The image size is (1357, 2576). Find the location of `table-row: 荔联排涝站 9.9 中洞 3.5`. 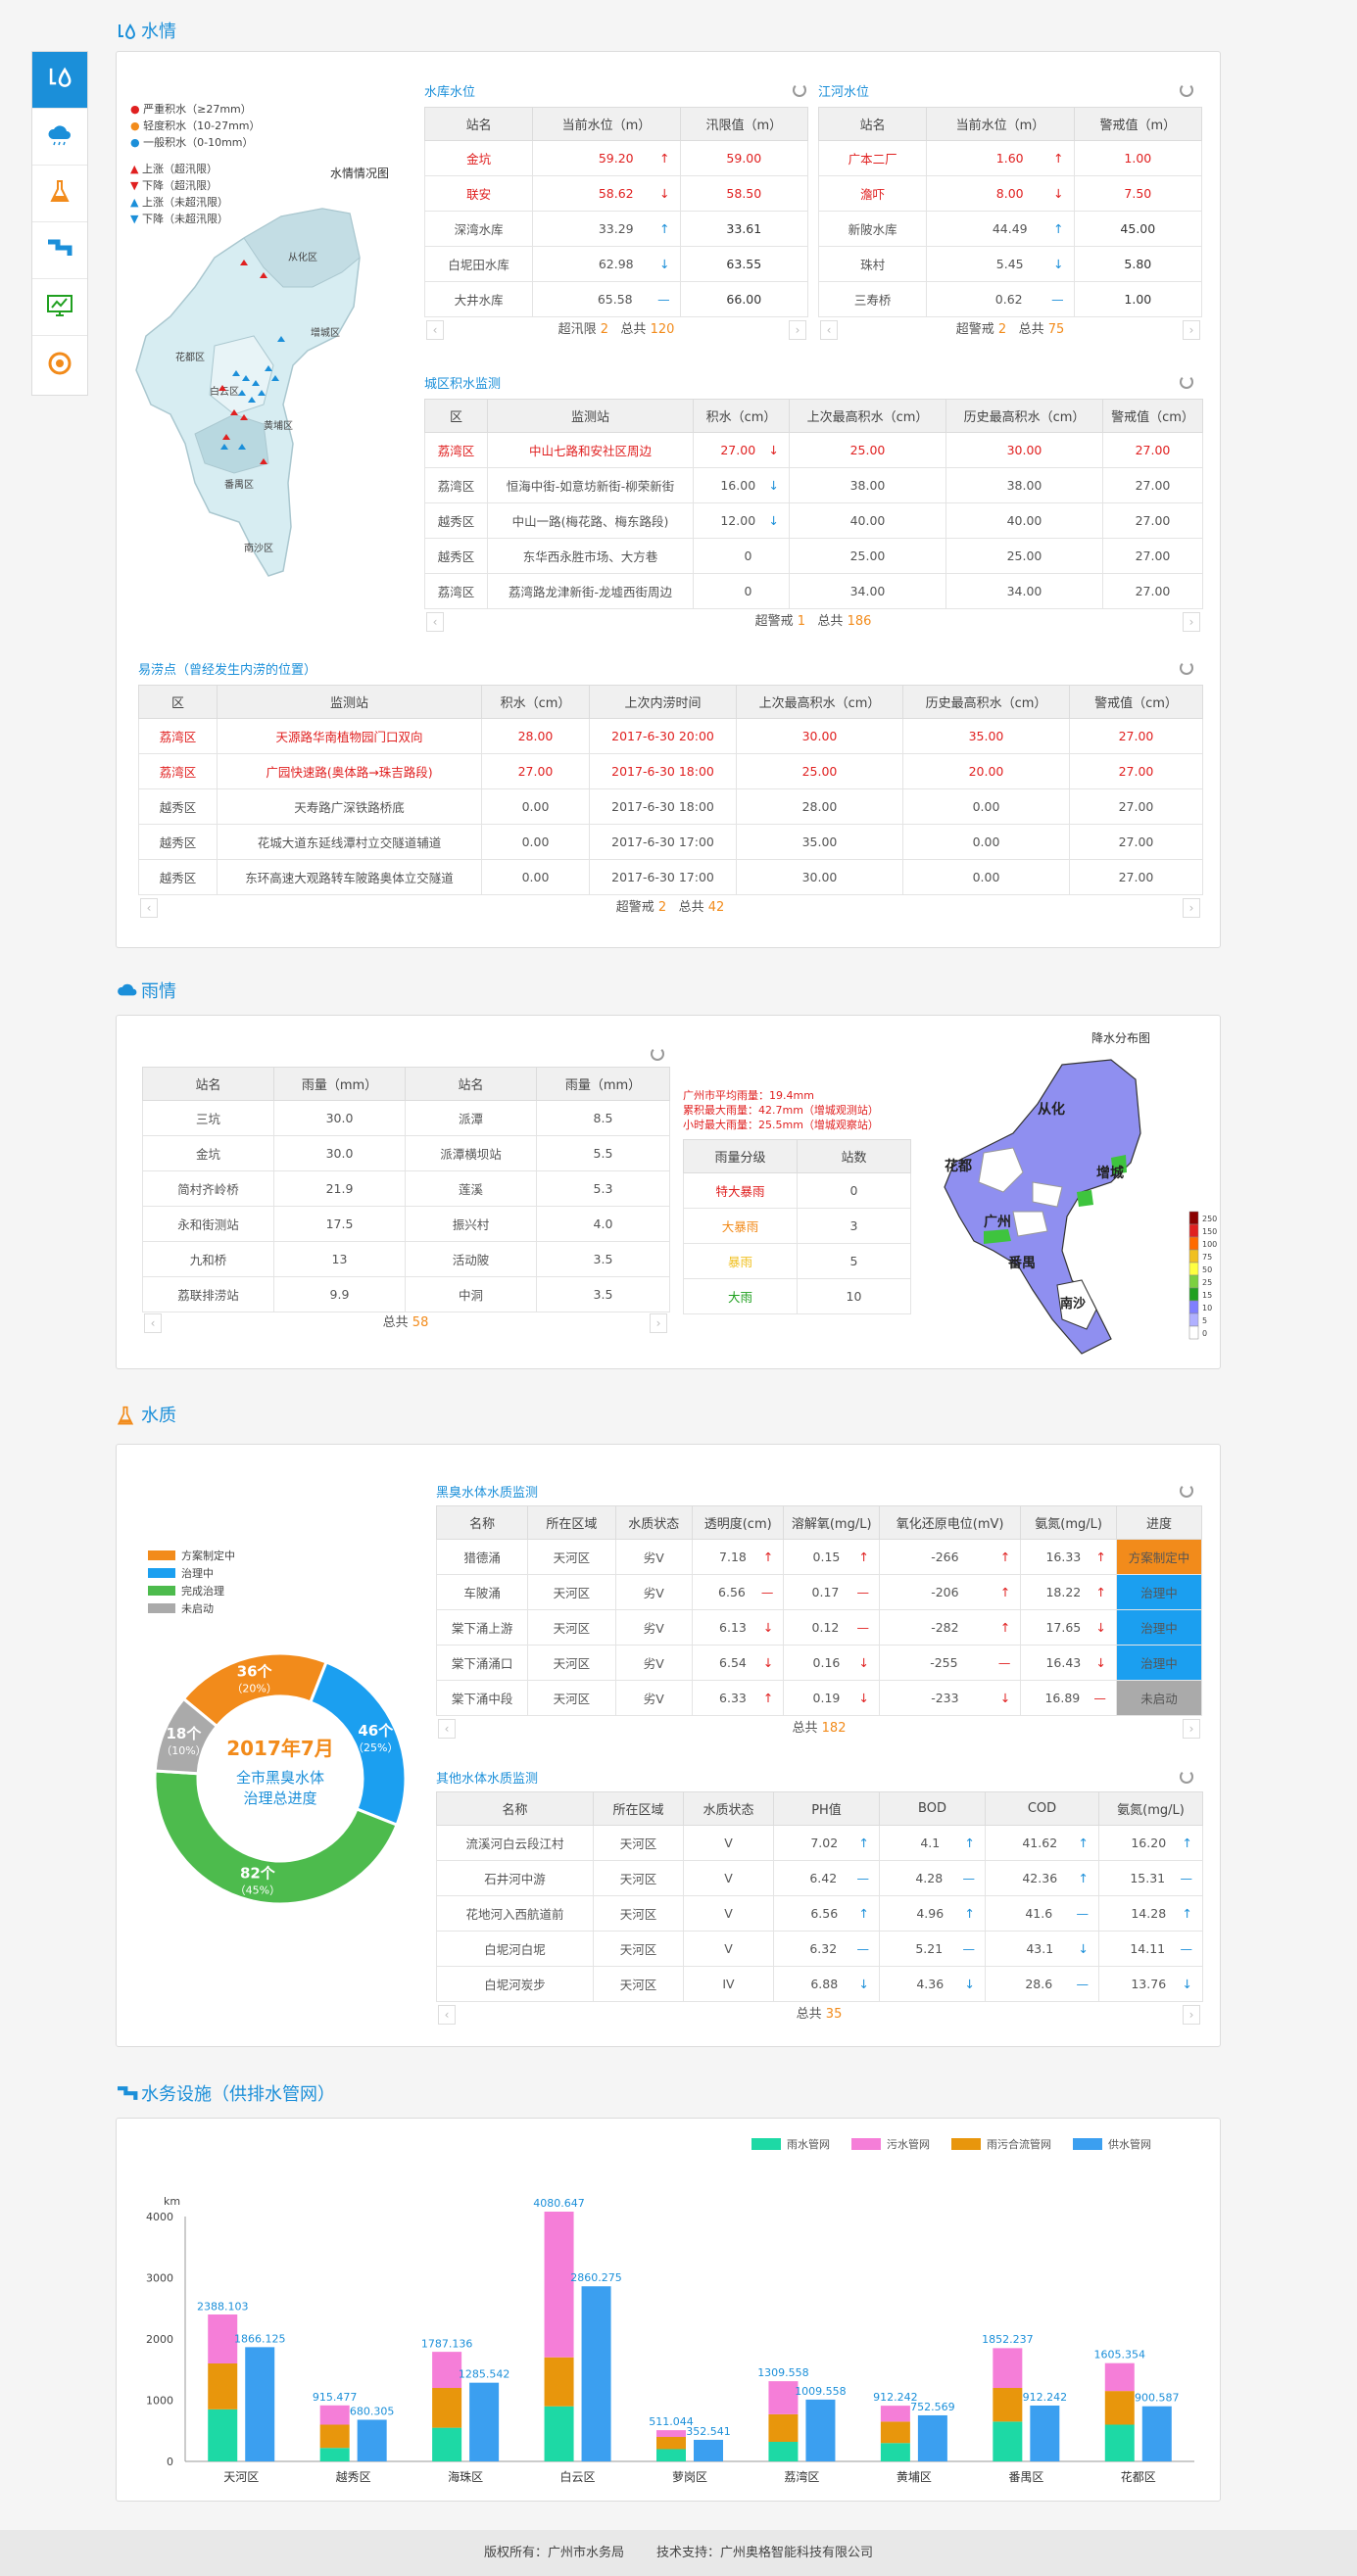

table-row: 荔联排涝站 9.9 中洞 3.5 is located at coordinates (406, 1294).